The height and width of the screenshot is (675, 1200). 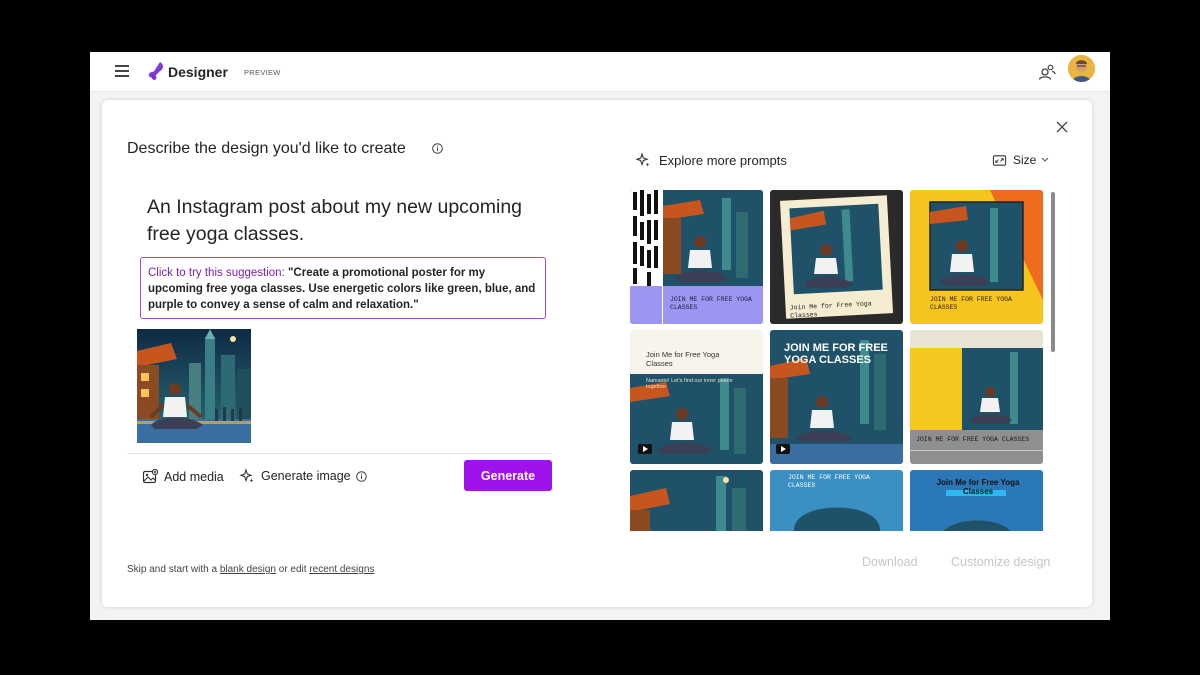 What do you see at coordinates (306, 476) in the screenshot?
I see `generate-image-label: Generate image` at bounding box center [306, 476].